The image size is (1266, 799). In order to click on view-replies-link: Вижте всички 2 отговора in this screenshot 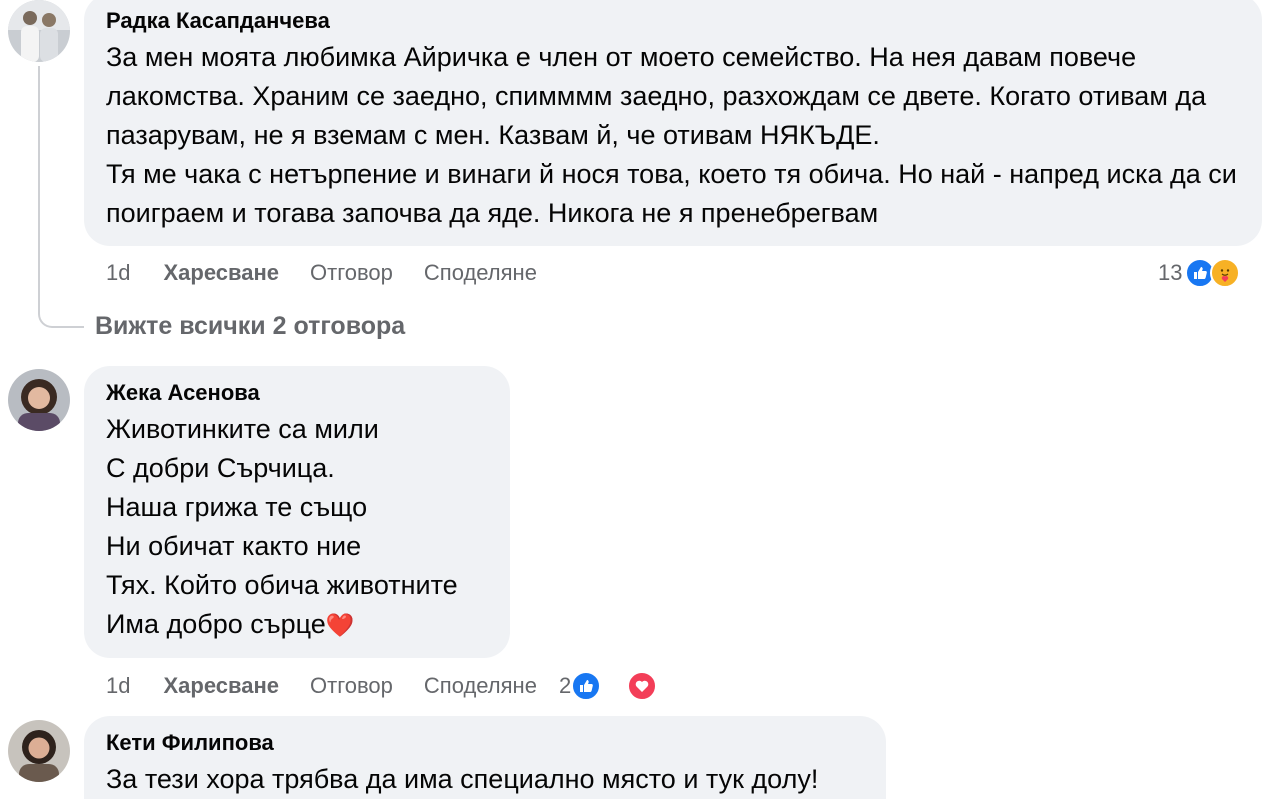, I will do `click(250, 326)`.